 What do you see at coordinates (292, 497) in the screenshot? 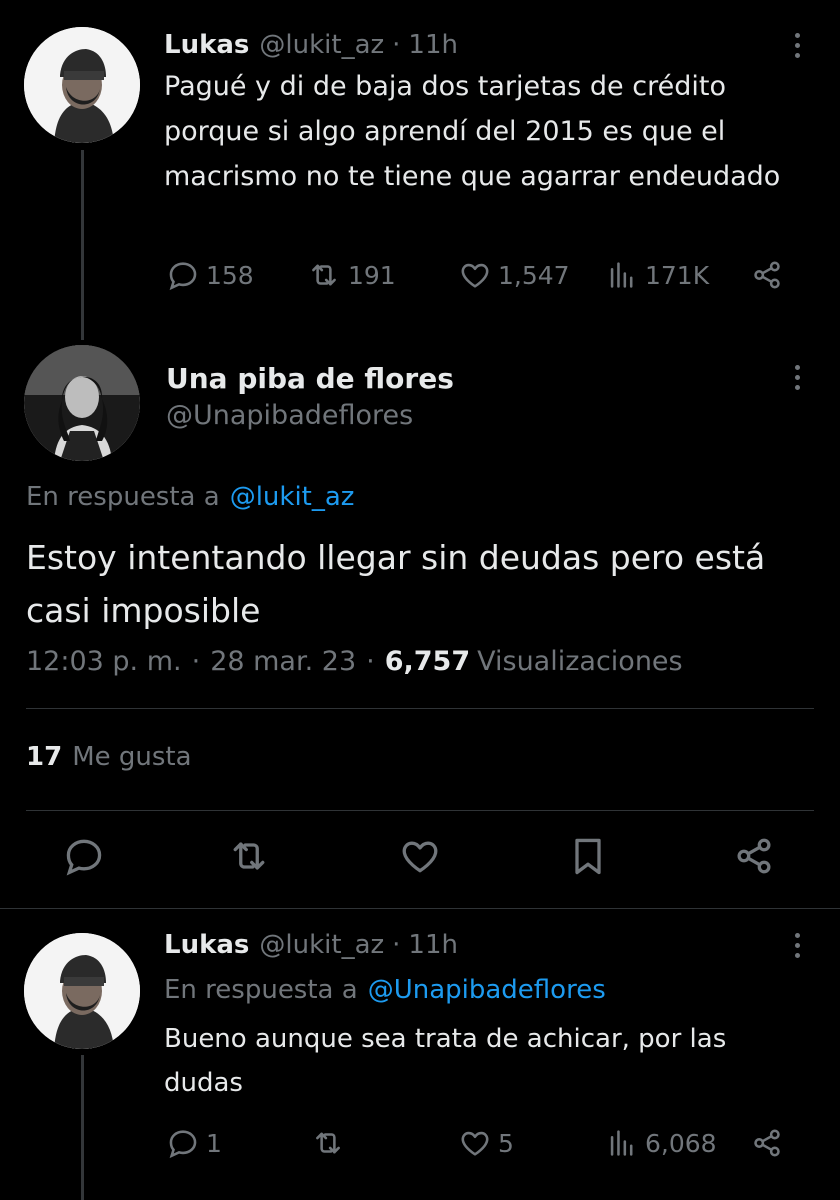
I see `reply-to-link: @lukit_az` at bounding box center [292, 497].